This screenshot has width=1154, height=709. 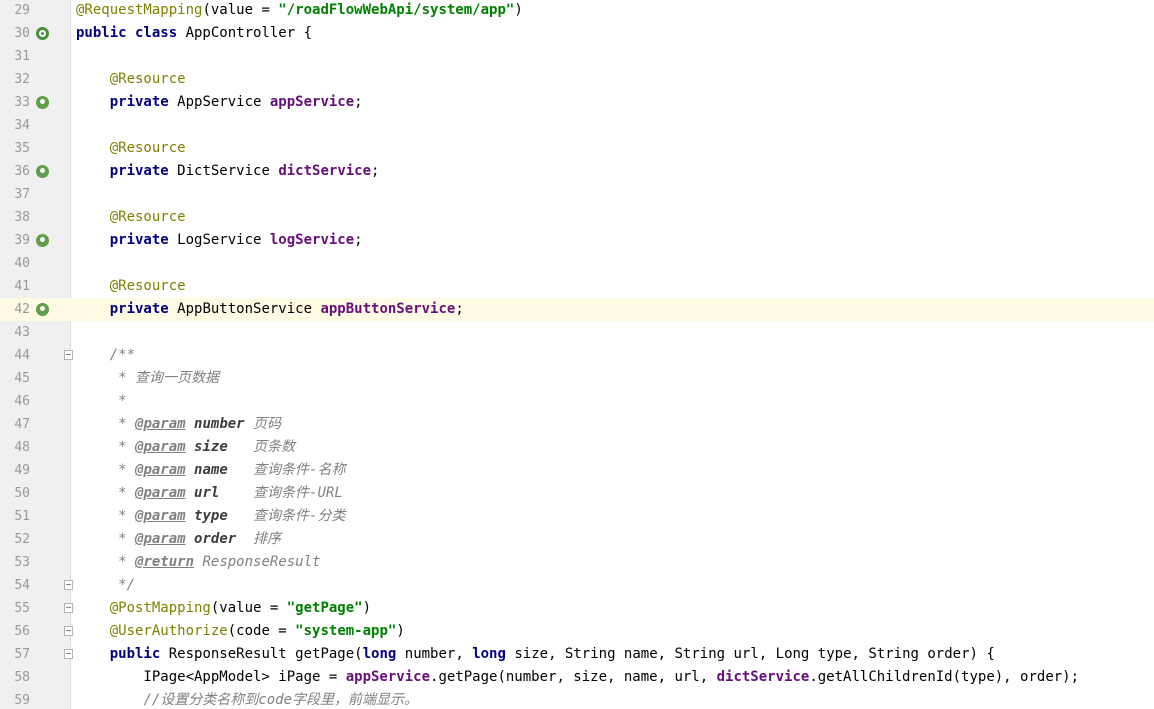 What do you see at coordinates (178, 539) in the screenshot?
I see `code-text: * @param order 排序` at bounding box center [178, 539].